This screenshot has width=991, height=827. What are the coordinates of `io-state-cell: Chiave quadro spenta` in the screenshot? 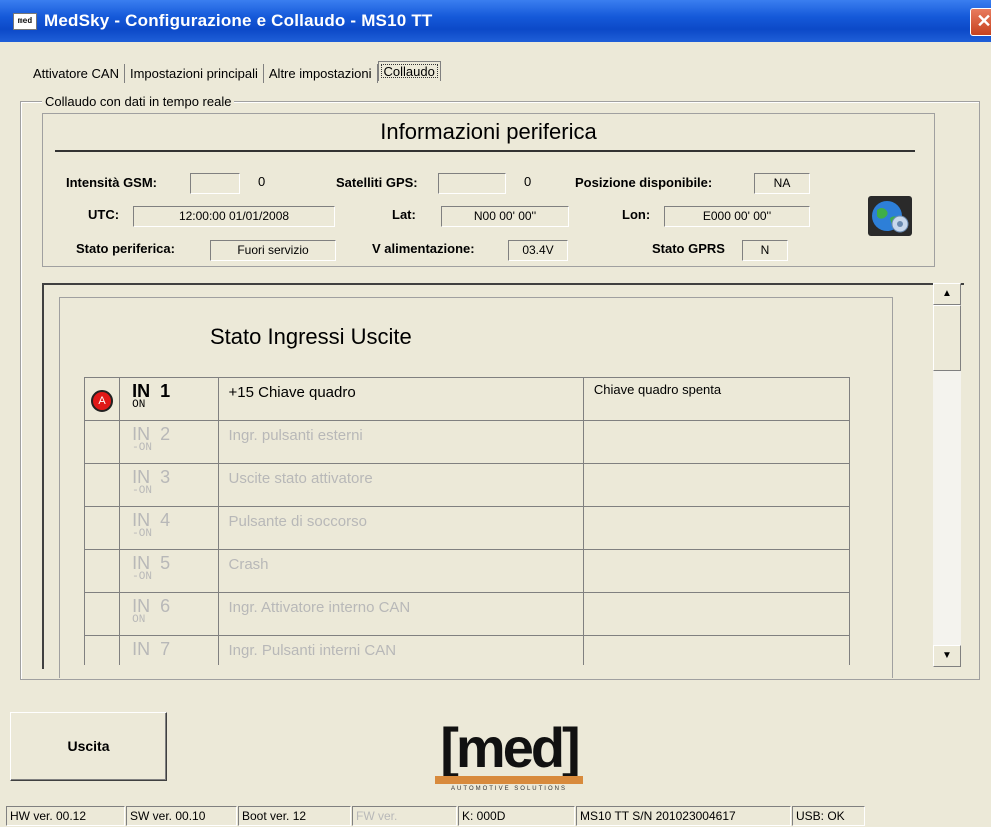 It's located at (716, 399).